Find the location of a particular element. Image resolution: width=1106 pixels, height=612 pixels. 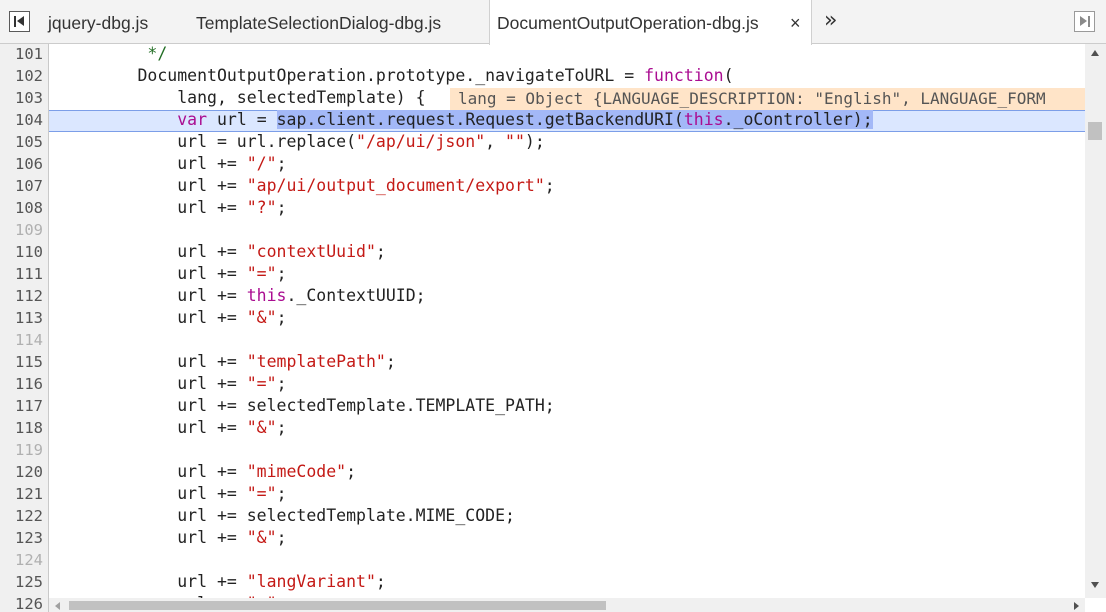

line-number: 123 is located at coordinates (21, 538).